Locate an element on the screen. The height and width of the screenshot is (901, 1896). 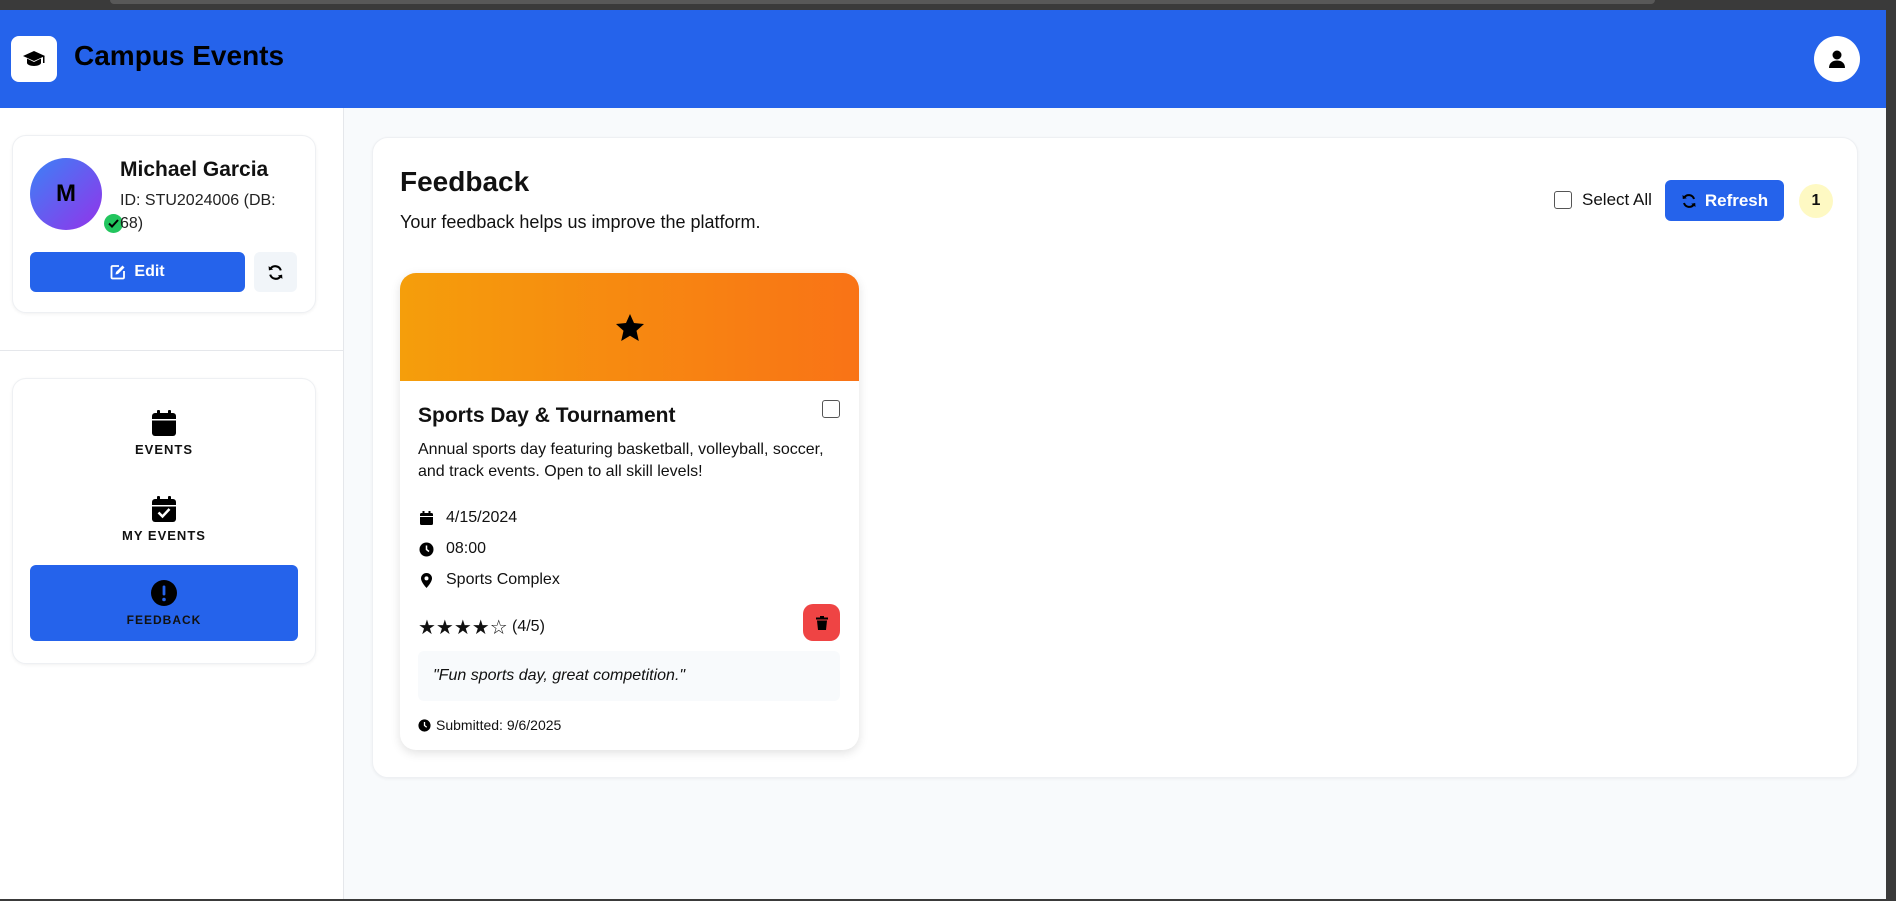
card-select-checkbox is located at coordinates (831, 409).